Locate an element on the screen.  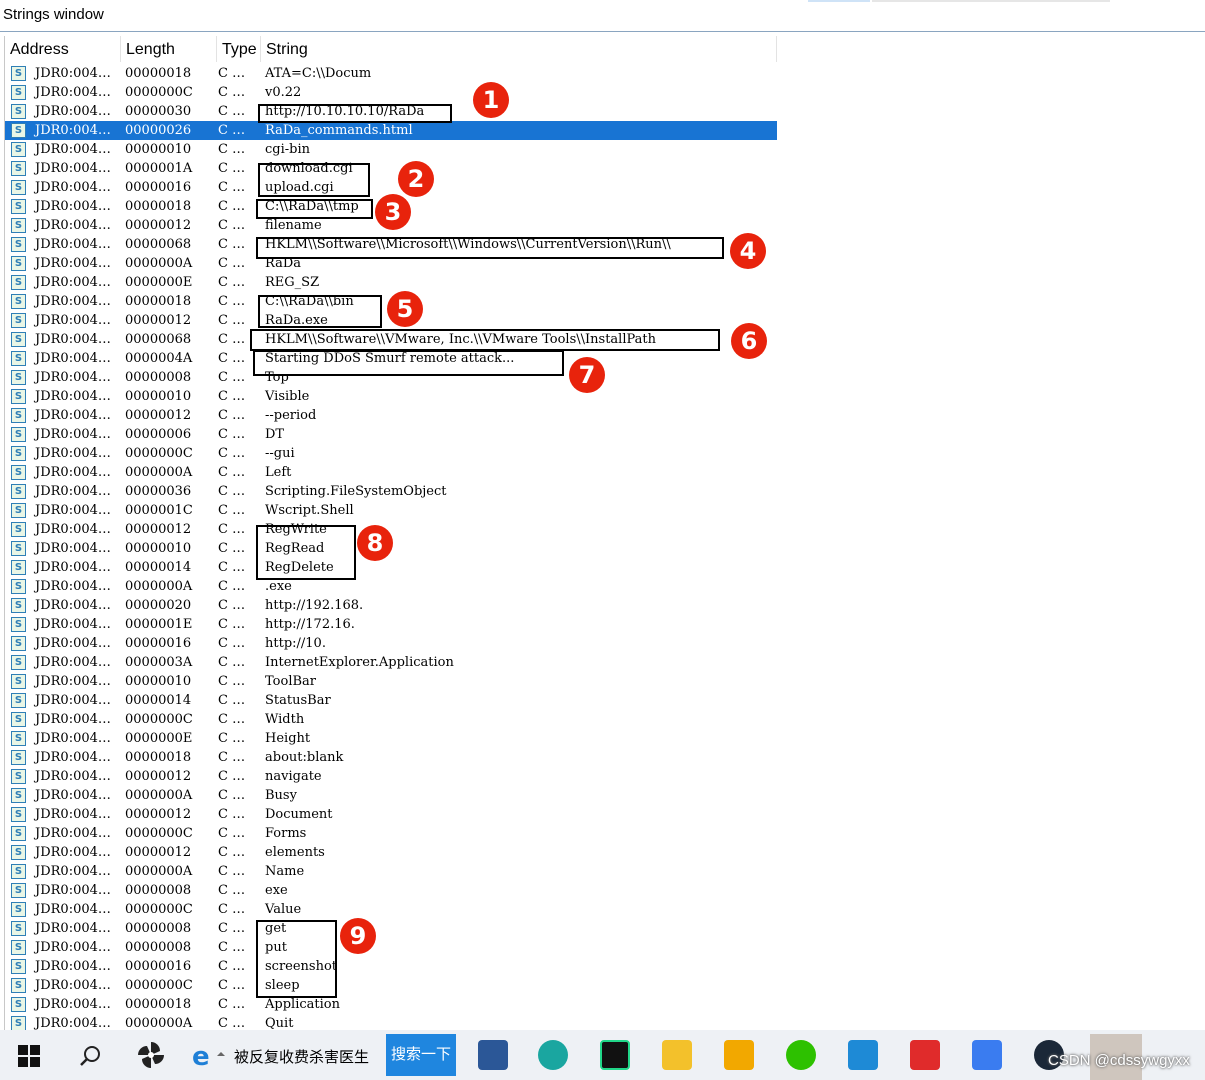
search-button: 搜索一下 is located at coordinates (421, 1055).